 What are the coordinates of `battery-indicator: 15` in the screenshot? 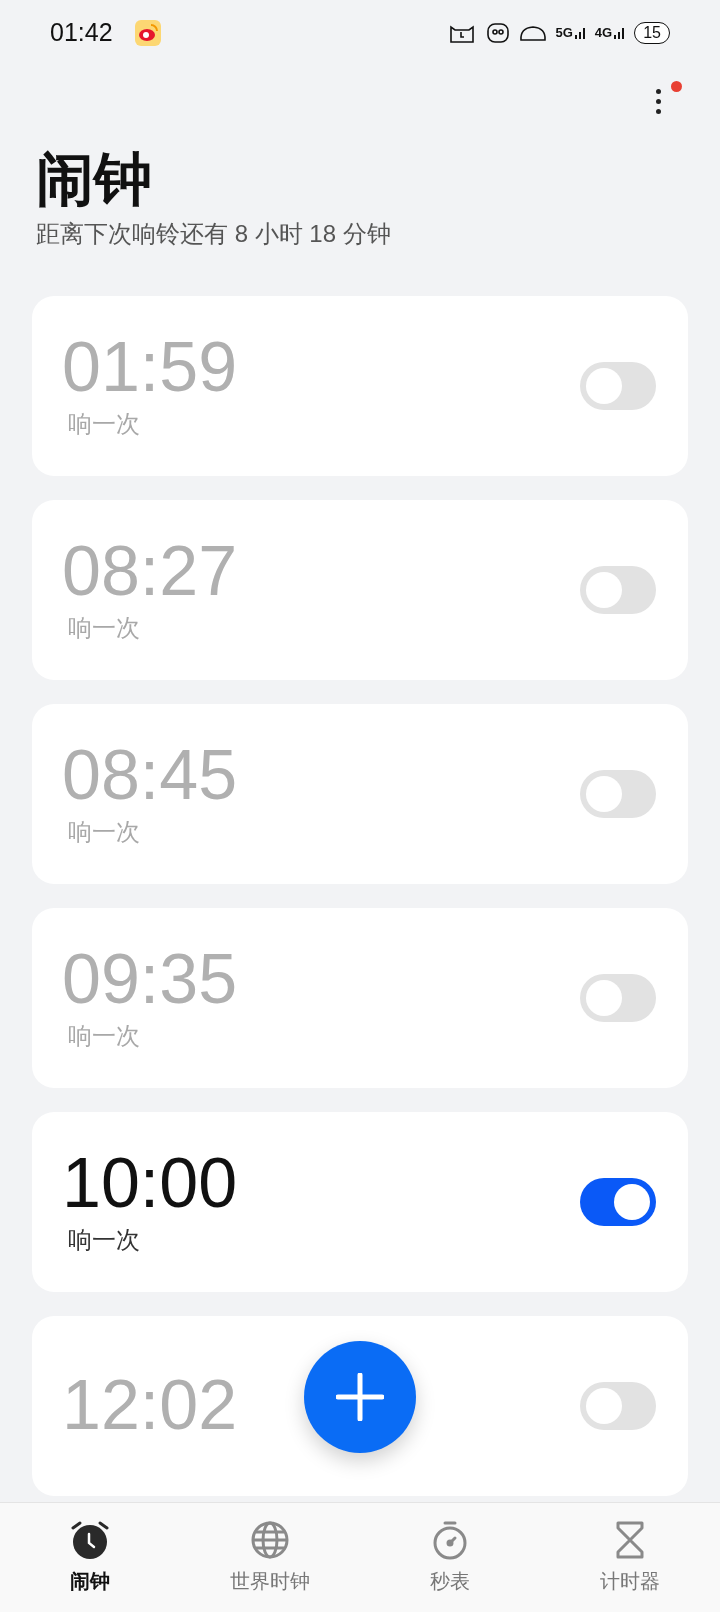 It's located at (652, 33).